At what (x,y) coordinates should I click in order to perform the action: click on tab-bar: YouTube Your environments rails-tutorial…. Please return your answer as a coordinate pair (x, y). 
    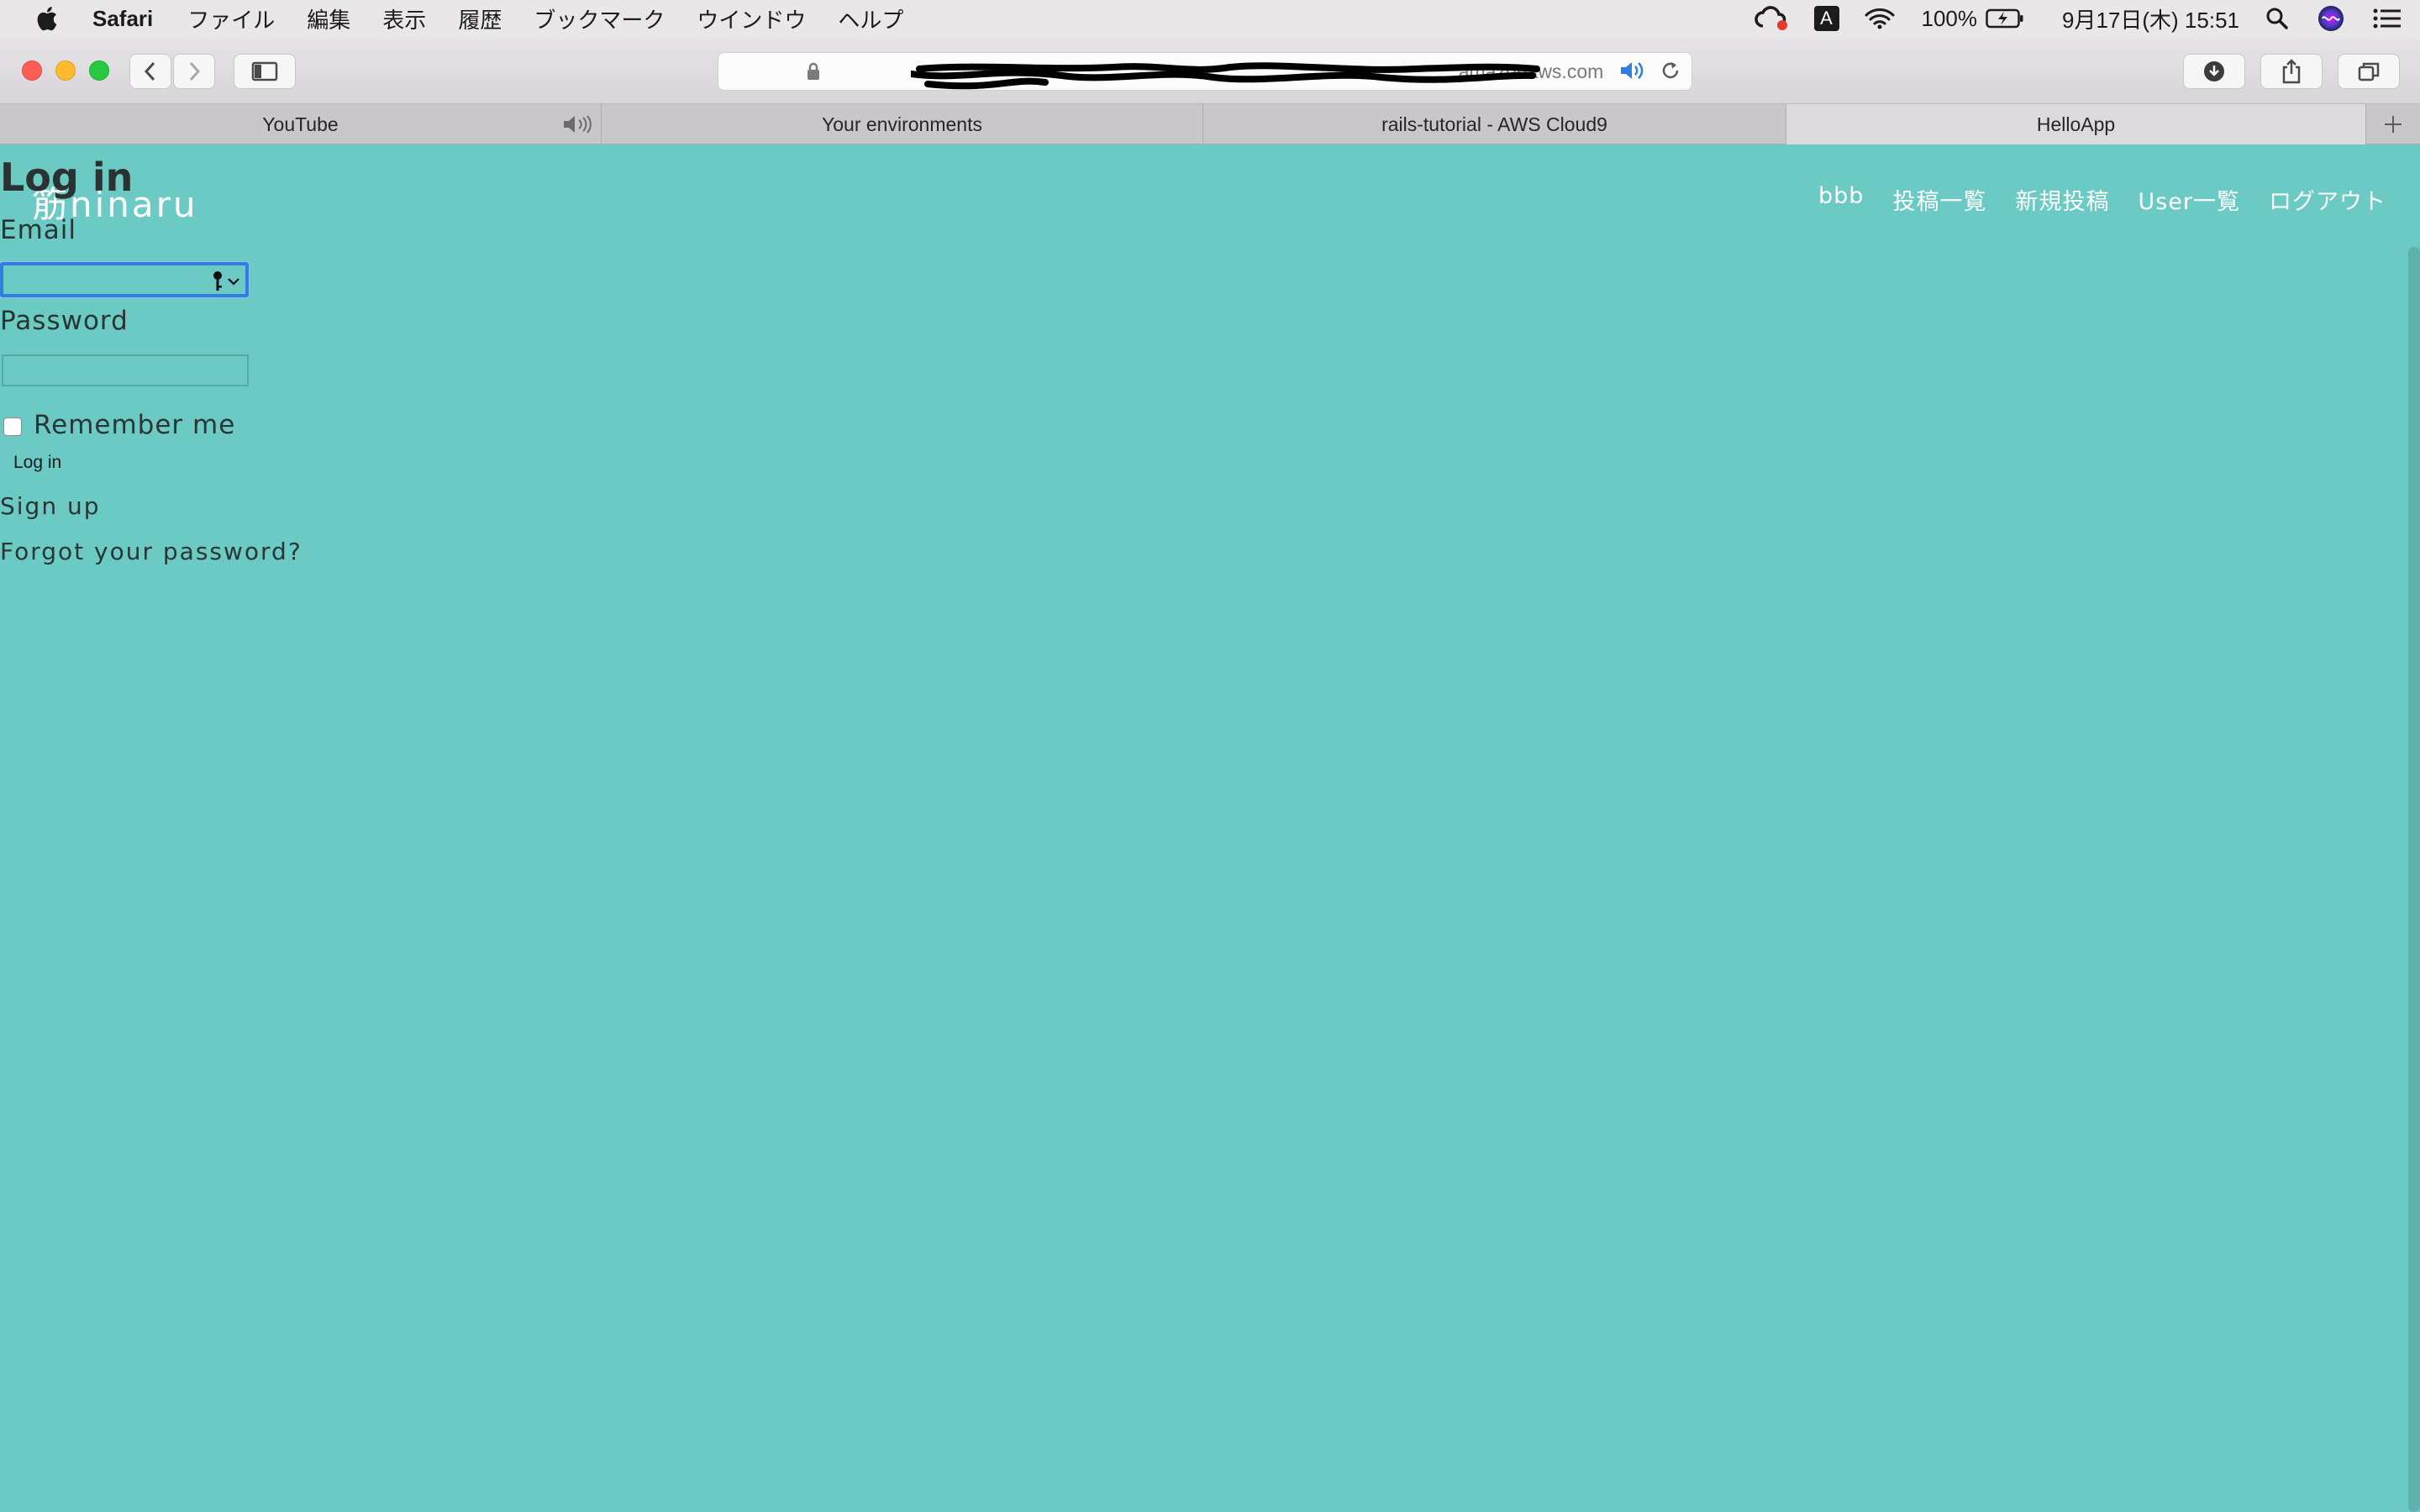
    Looking at the image, I should click on (1210, 124).